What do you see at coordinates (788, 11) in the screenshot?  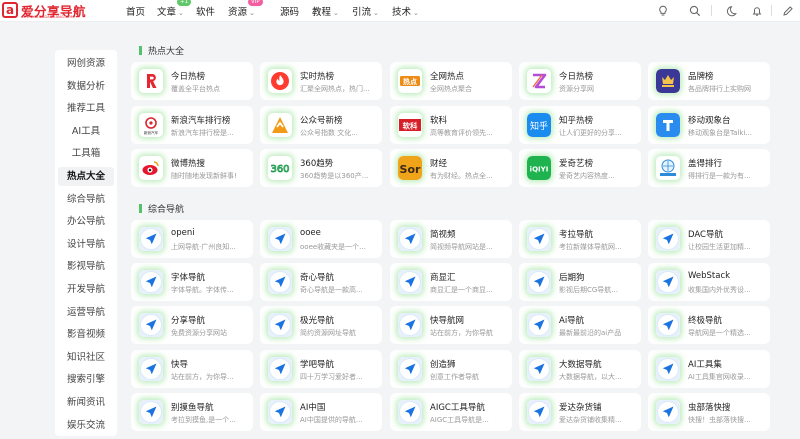 I see `edit-icon` at bounding box center [788, 11].